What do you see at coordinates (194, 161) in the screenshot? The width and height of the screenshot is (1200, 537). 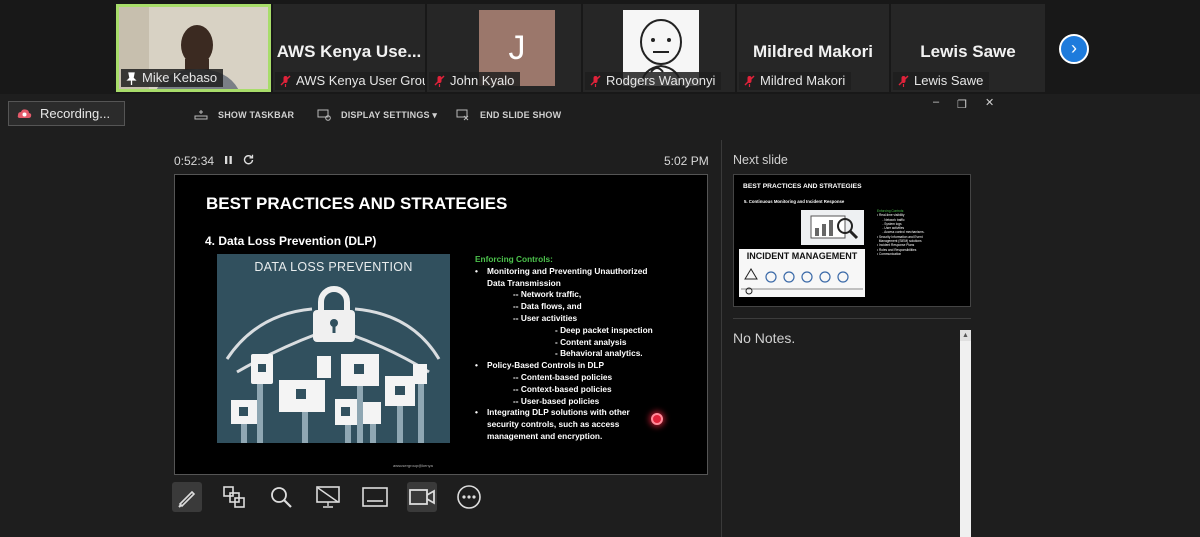 I see `elapsed-time: 0:52:34` at bounding box center [194, 161].